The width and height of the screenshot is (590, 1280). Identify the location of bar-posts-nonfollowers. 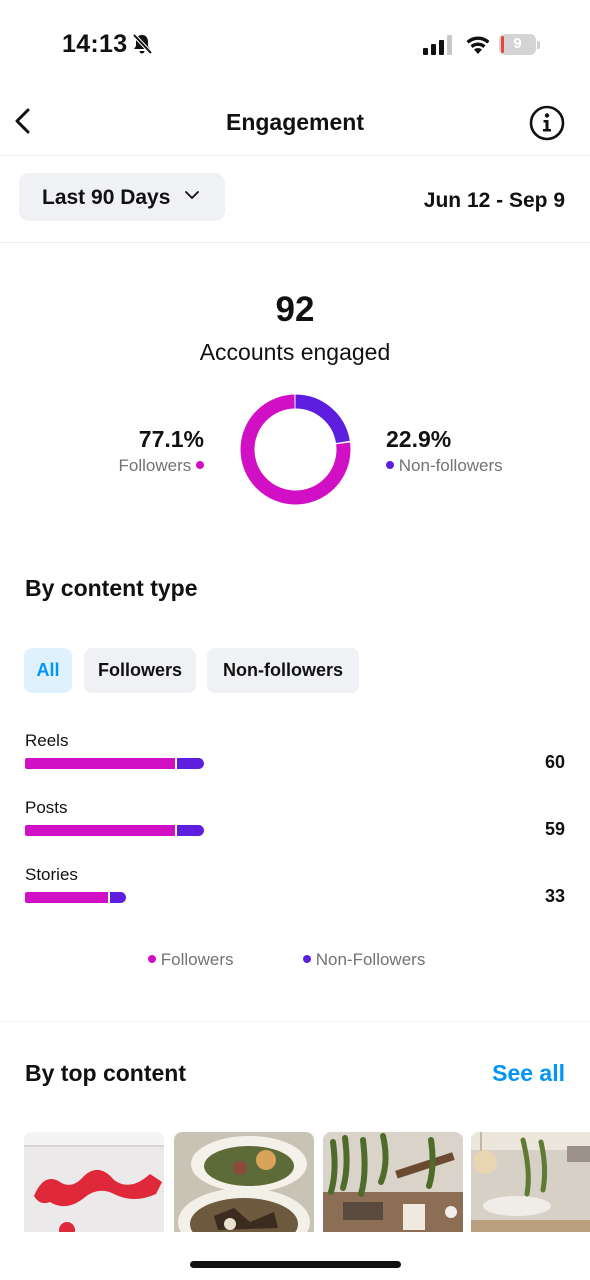
(190, 830).